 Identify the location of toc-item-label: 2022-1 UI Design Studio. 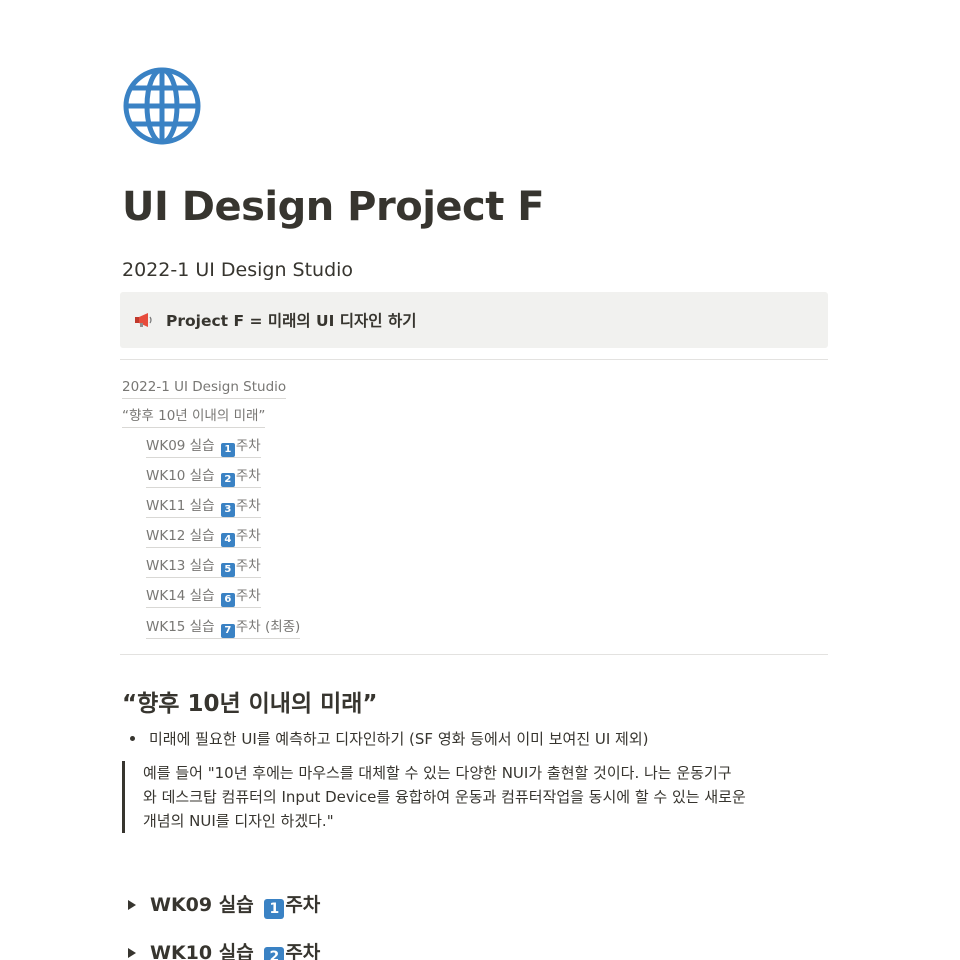
(204, 387).